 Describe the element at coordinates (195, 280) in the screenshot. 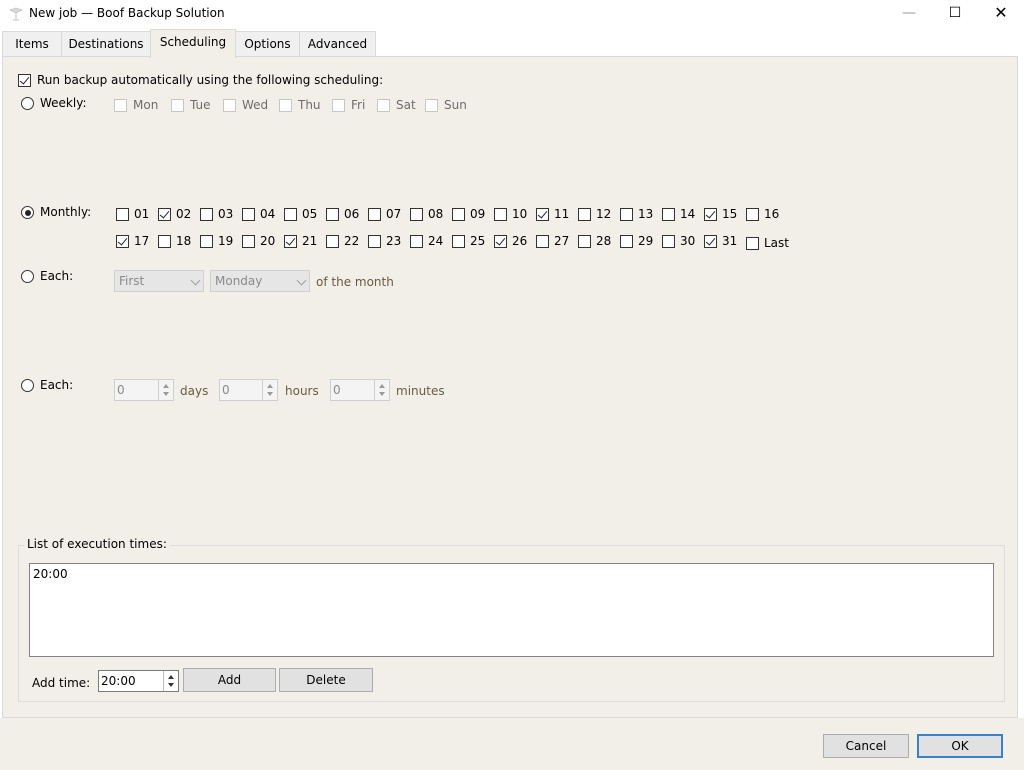

I see `chevron-down-icon` at that location.